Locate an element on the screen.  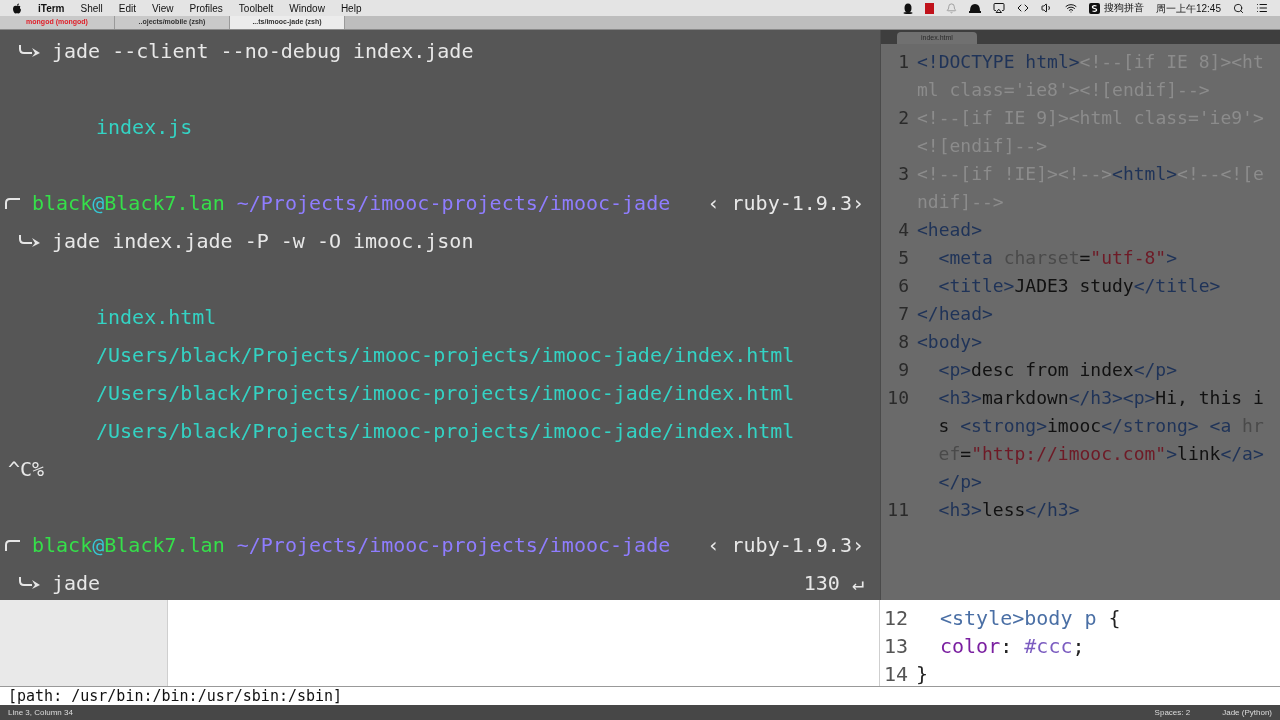
code-line: </head> is located at coordinates (955, 314).